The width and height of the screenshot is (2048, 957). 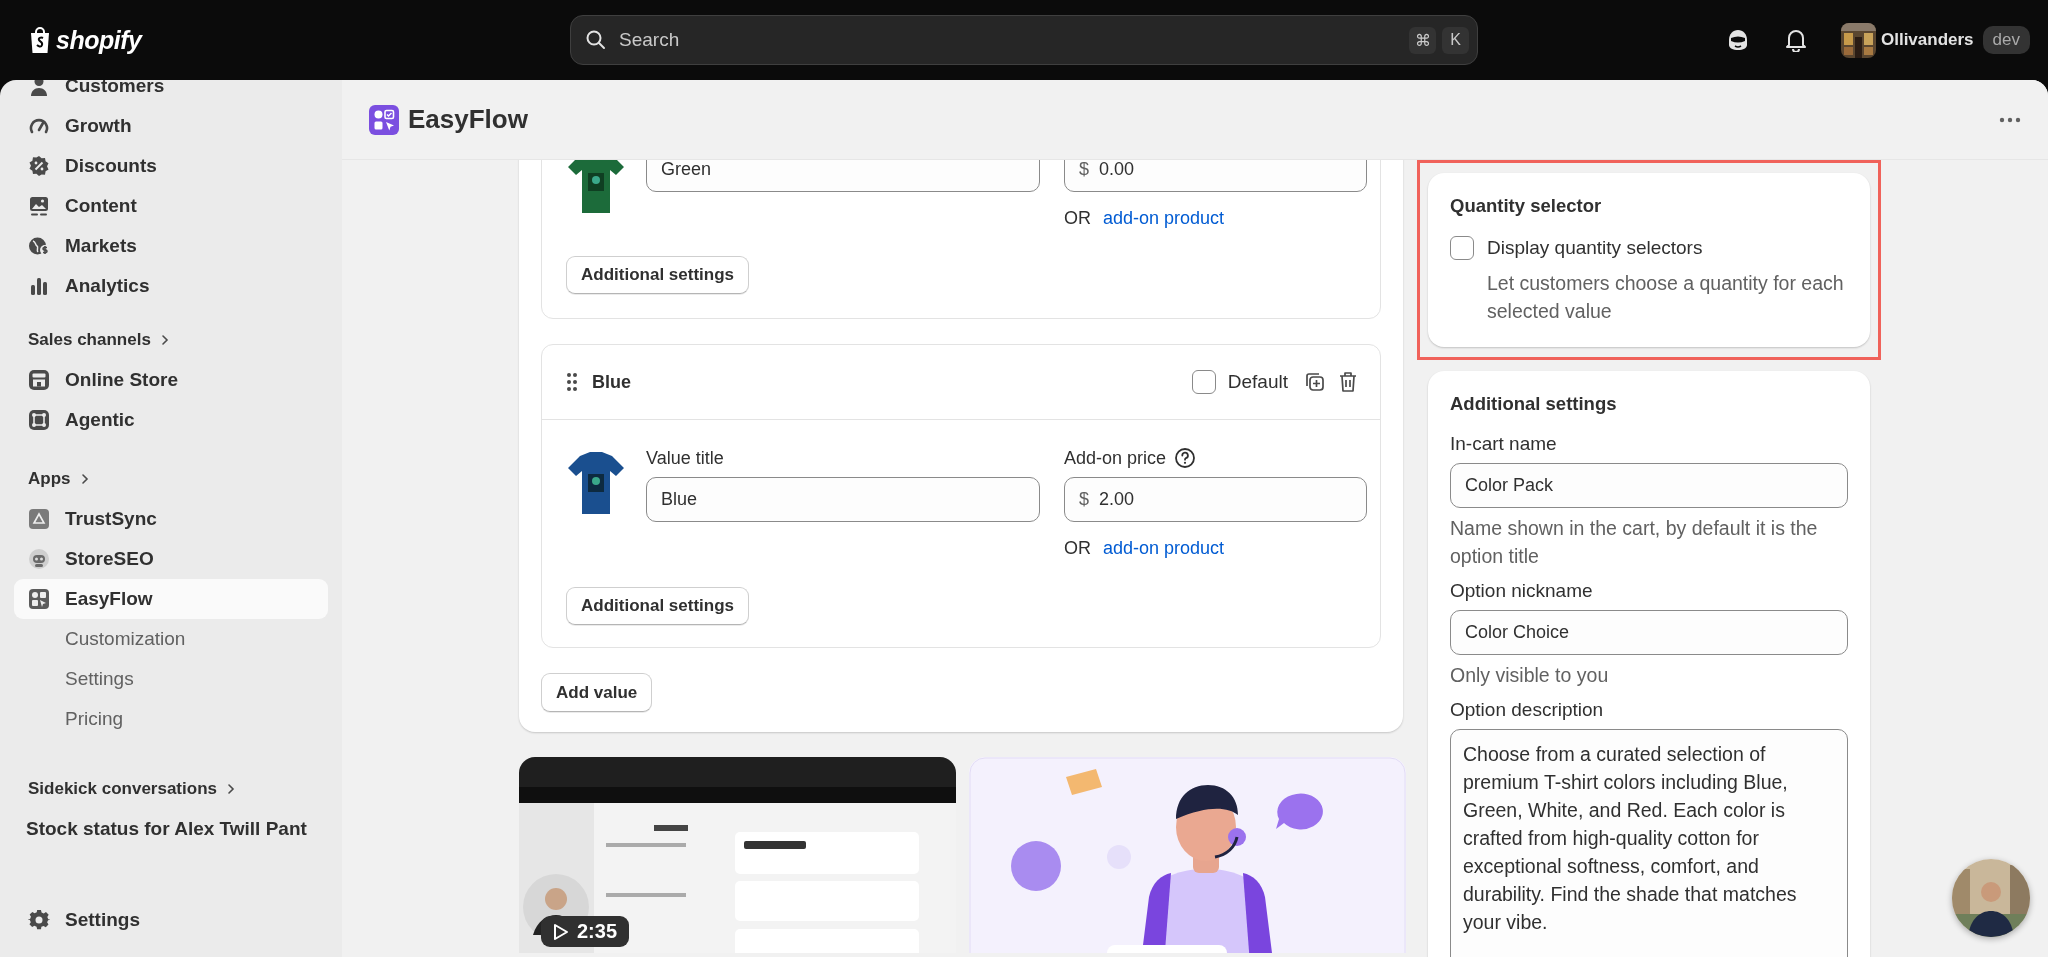 What do you see at coordinates (171, 166) in the screenshot?
I see `sidebar-item: Discounts` at bounding box center [171, 166].